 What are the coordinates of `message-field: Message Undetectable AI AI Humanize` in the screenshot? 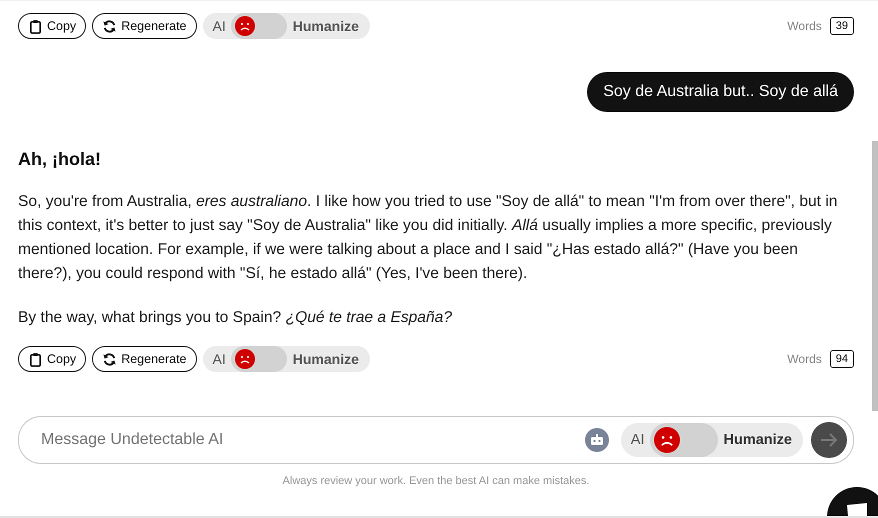 It's located at (436, 440).